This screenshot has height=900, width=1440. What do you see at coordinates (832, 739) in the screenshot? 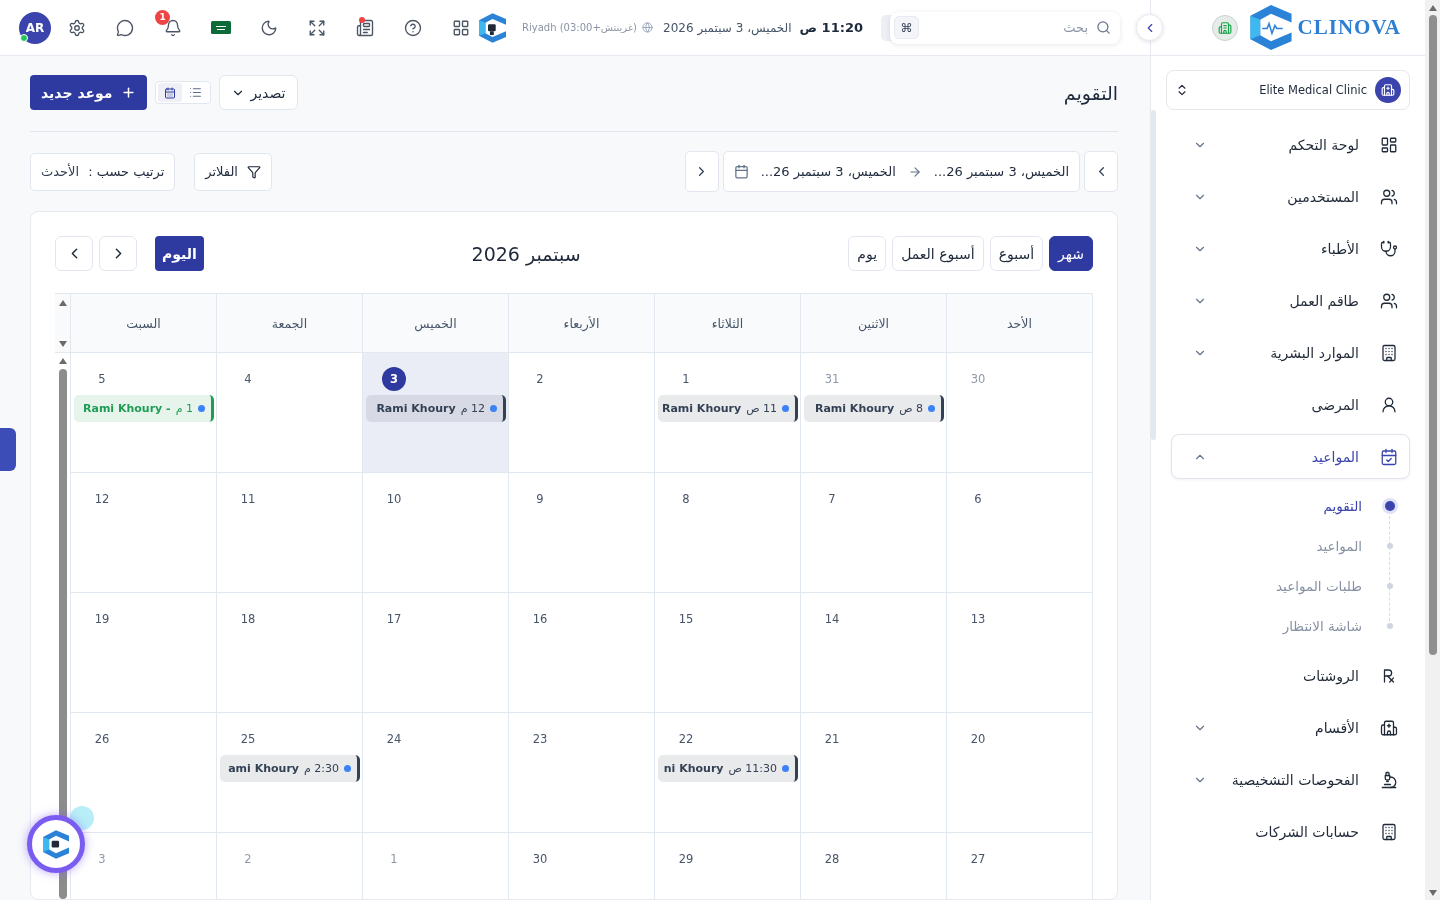
I see `day-number: 21` at bounding box center [832, 739].